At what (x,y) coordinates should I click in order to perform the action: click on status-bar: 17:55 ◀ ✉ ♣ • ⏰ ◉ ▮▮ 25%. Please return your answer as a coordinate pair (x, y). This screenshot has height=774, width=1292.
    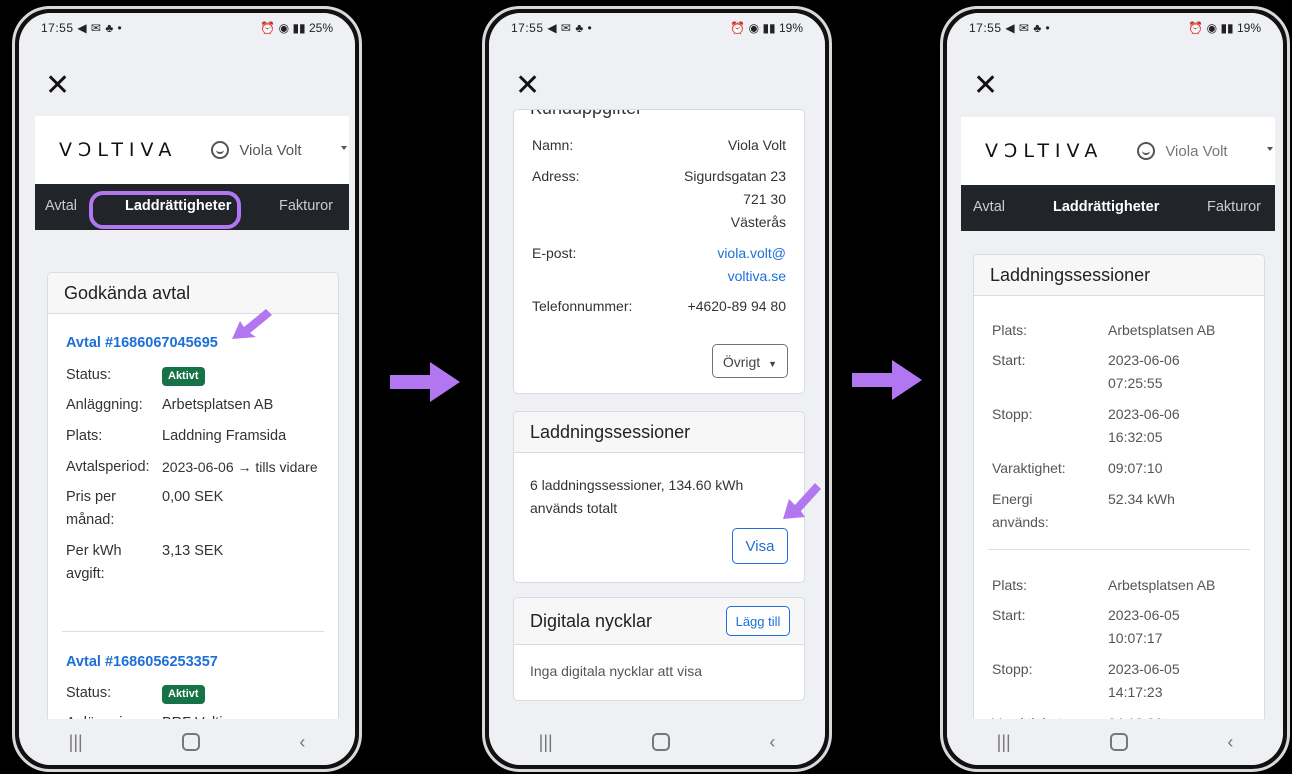
    Looking at the image, I should click on (187, 28).